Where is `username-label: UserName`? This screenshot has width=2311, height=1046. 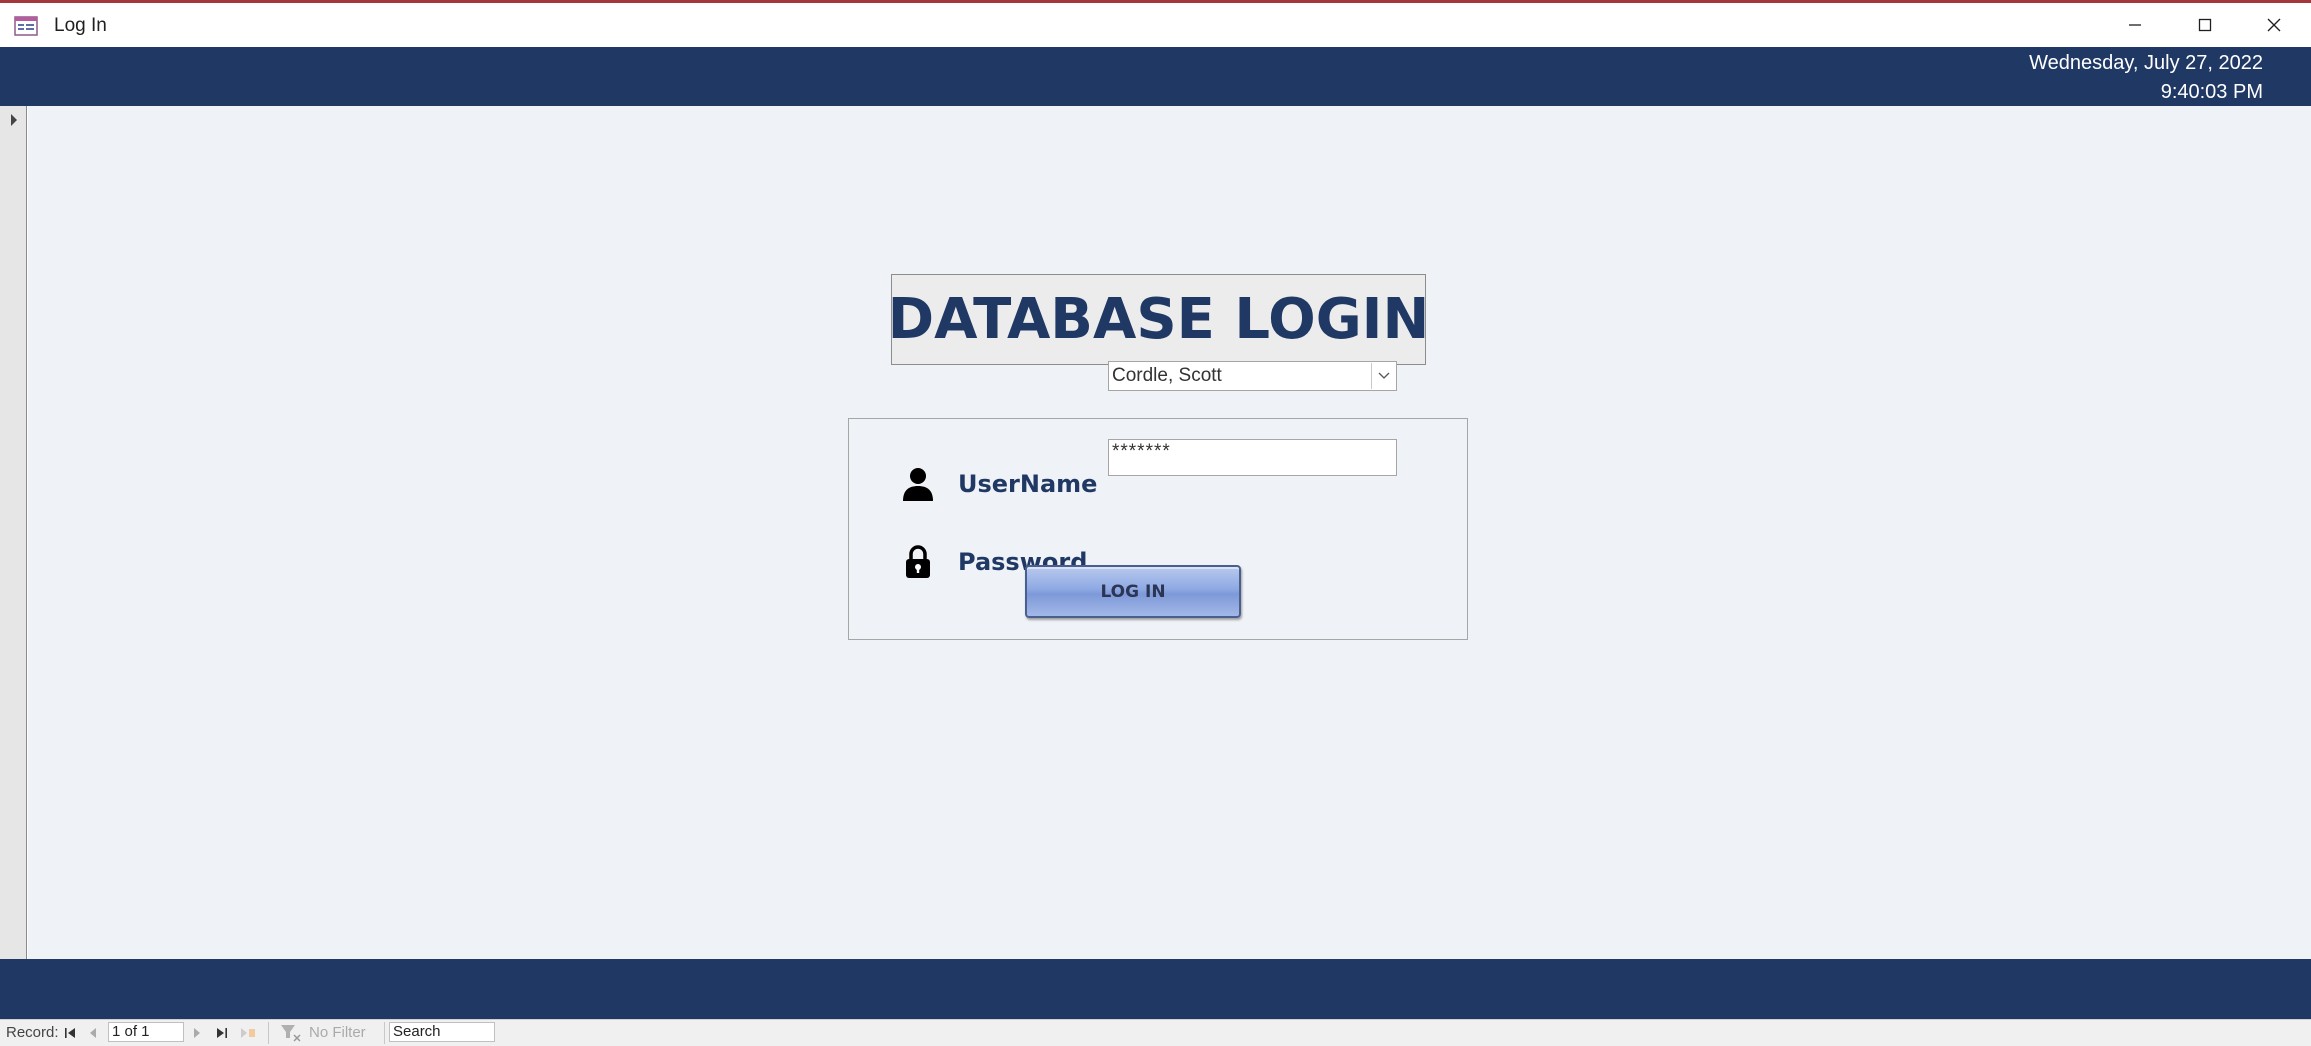 username-label: UserName is located at coordinates (1028, 484).